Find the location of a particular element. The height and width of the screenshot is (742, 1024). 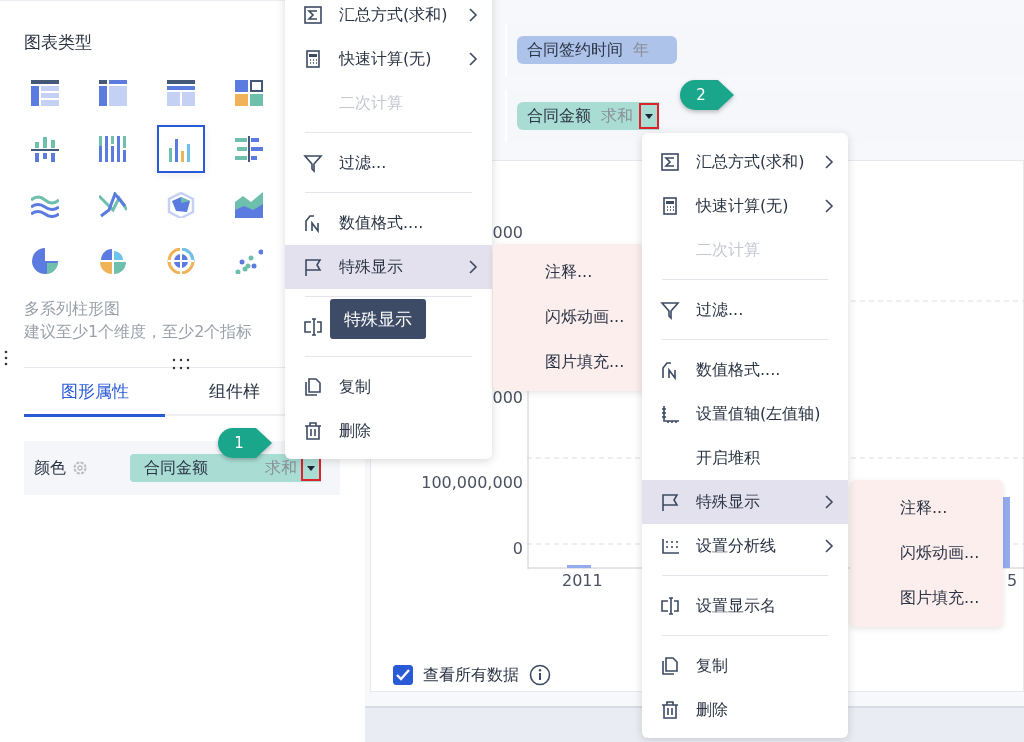

field-label: 颜色 is located at coordinates (50, 468).